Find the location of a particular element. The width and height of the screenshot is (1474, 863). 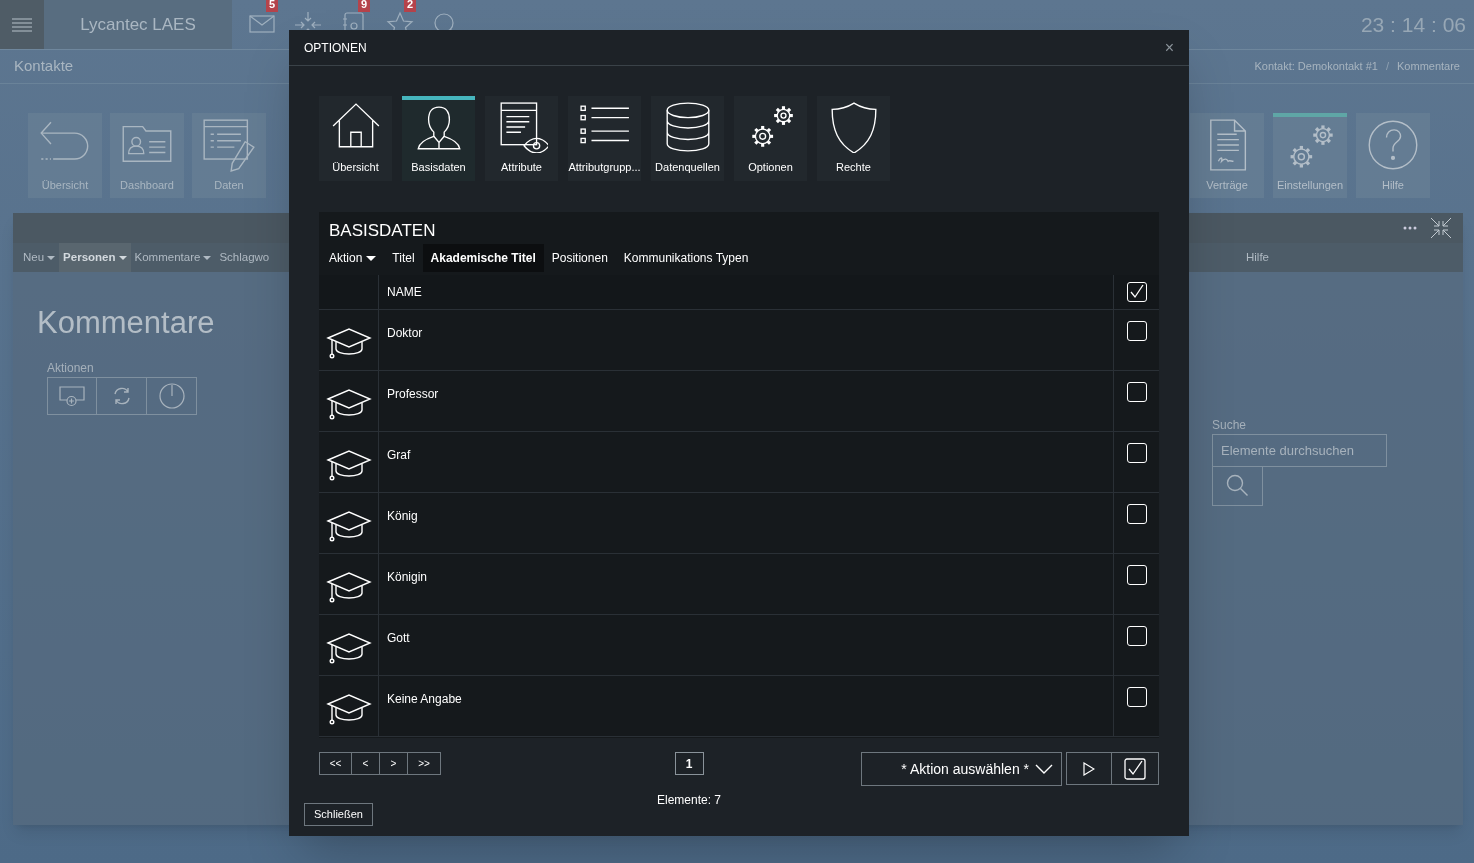

confirm-button is located at coordinates (1135, 768).